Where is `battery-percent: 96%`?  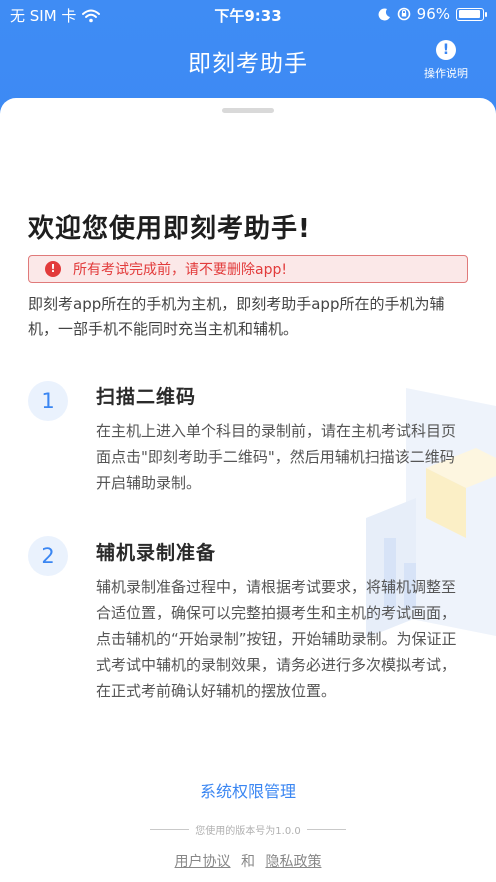
battery-percent: 96% is located at coordinates (433, 14).